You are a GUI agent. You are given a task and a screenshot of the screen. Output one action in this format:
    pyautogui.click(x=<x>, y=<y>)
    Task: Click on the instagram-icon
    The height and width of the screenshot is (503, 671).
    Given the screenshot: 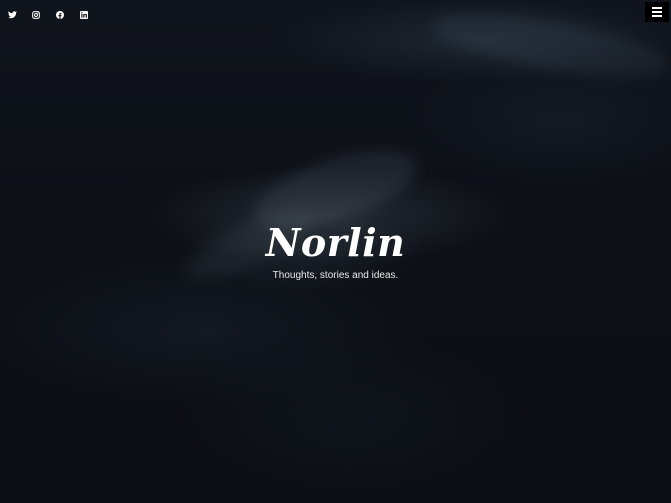 What is the action you would take?
    pyautogui.click(x=36, y=15)
    